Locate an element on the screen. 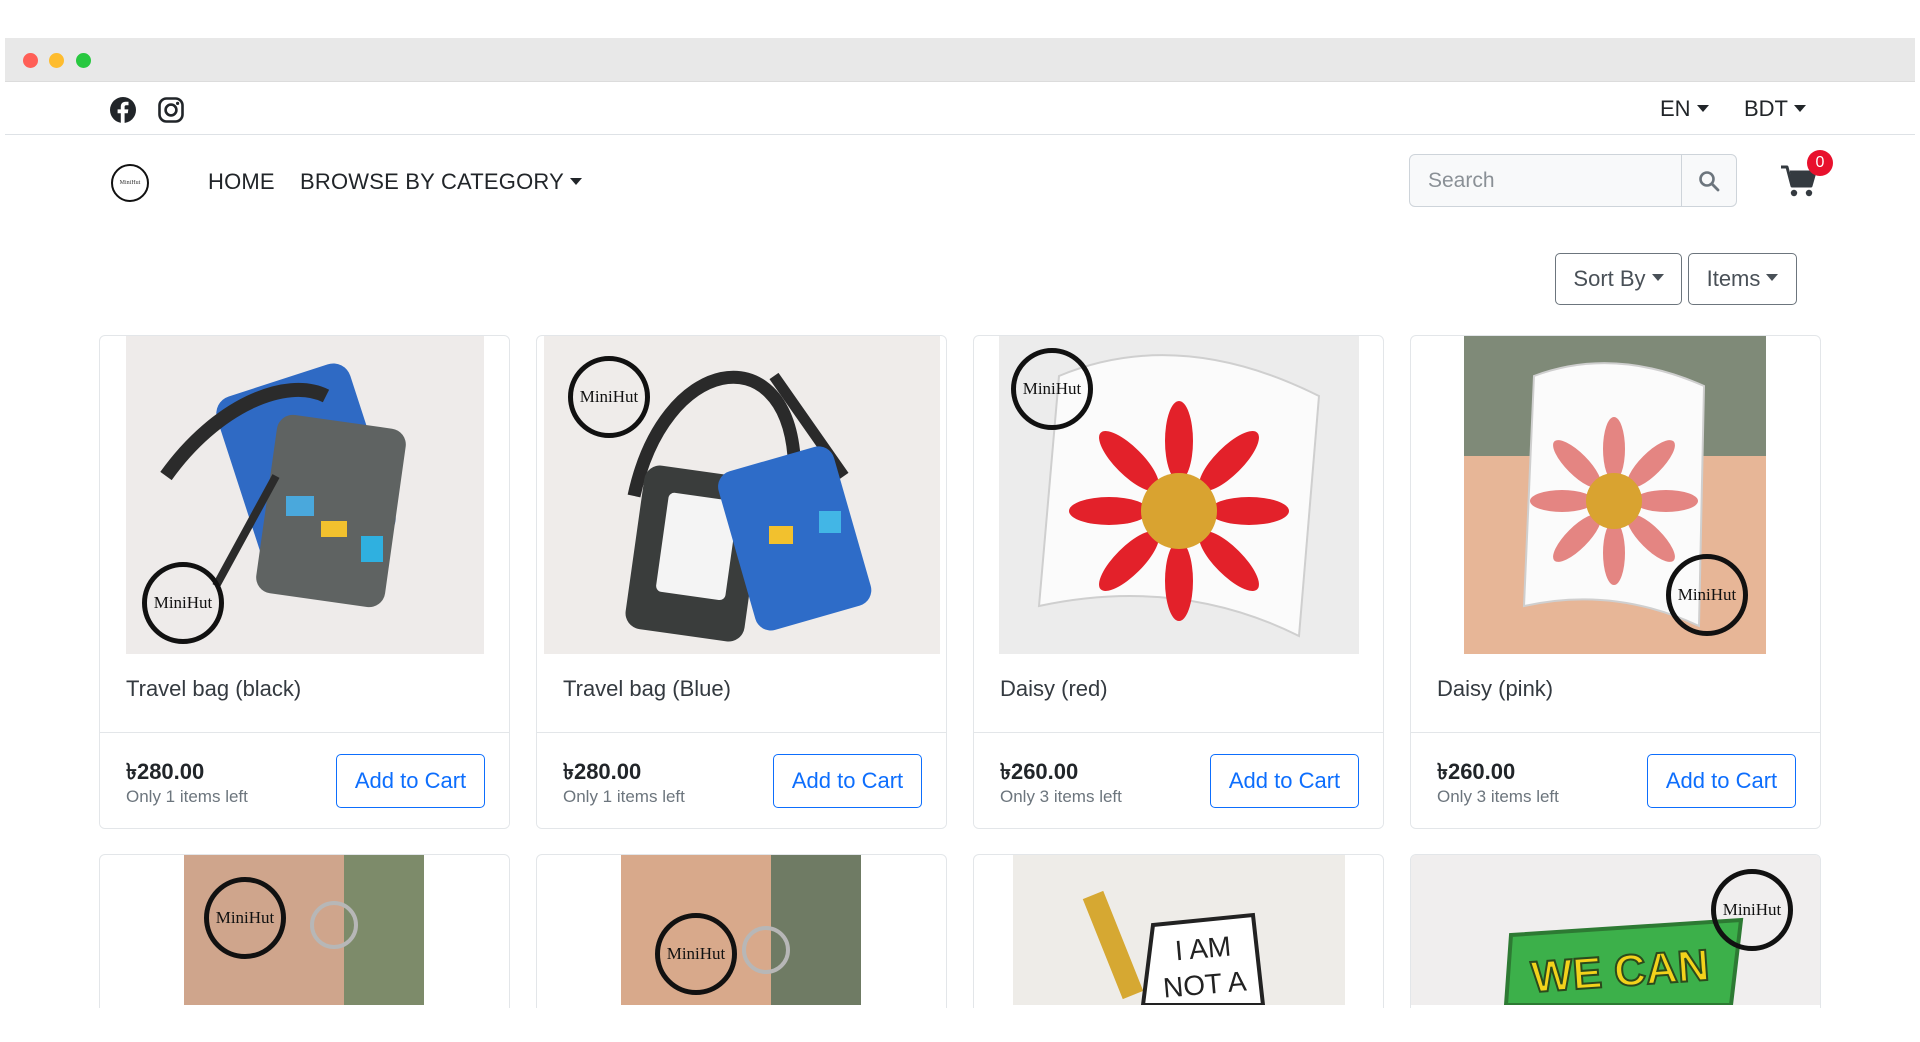 This screenshot has height=1042, width=1920. search-icon is located at coordinates (1709, 180).